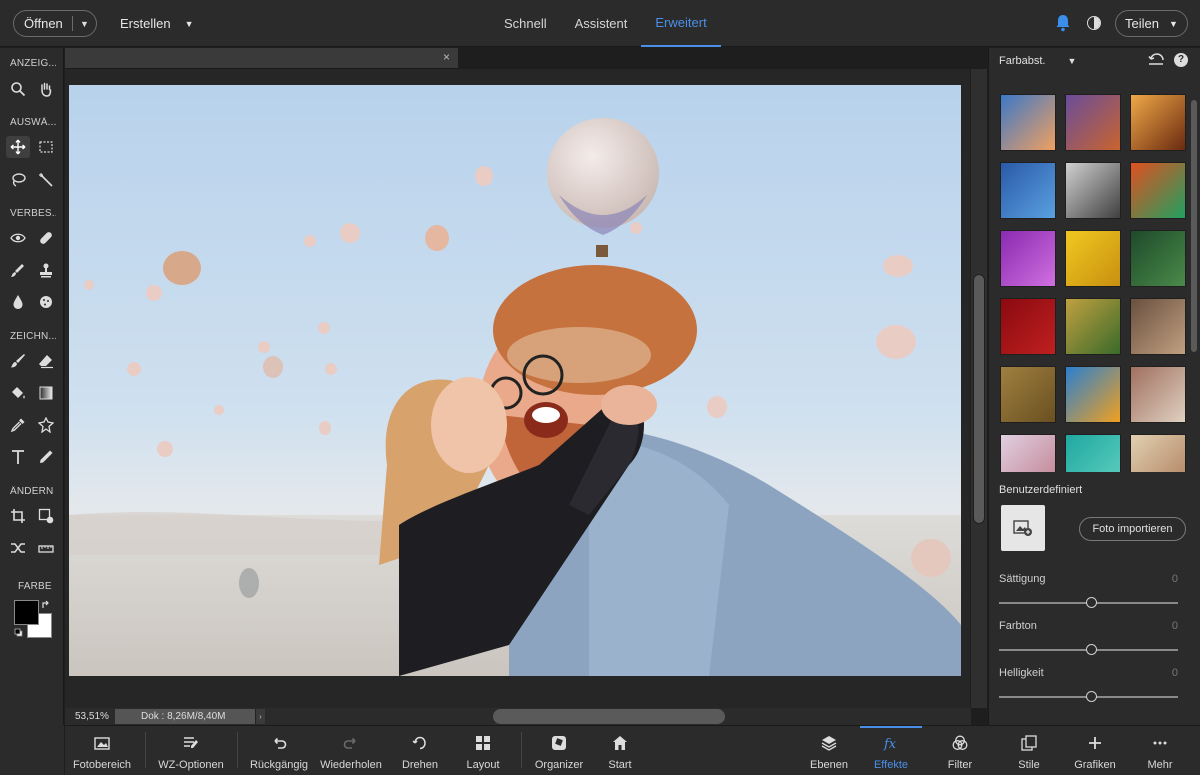 The width and height of the screenshot is (1200, 775). I want to click on more-button: Mehr, so click(1160, 750).